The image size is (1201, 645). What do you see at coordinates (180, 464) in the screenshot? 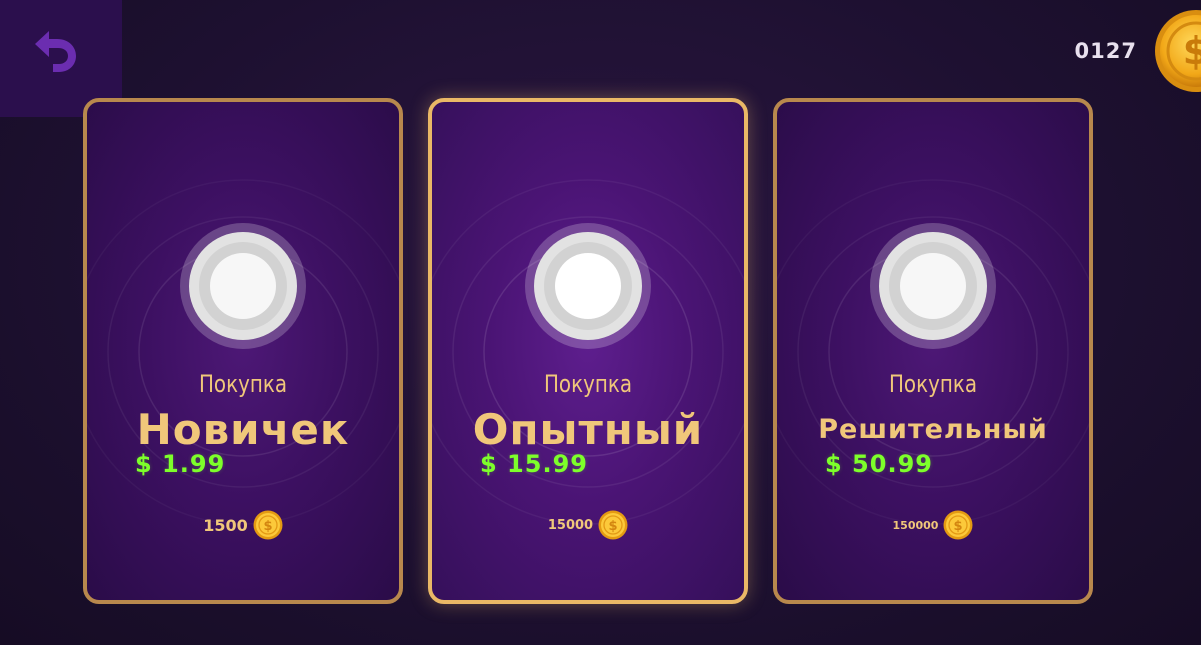
I see `pack-price: $ 1.99` at bounding box center [180, 464].